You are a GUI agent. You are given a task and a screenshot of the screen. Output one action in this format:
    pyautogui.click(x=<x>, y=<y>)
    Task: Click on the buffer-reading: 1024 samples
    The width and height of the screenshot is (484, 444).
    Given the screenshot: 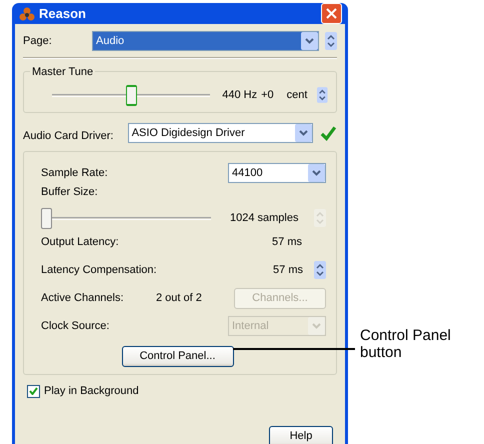 What is the action you would take?
    pyautogui.click(x=265, y=218)
    